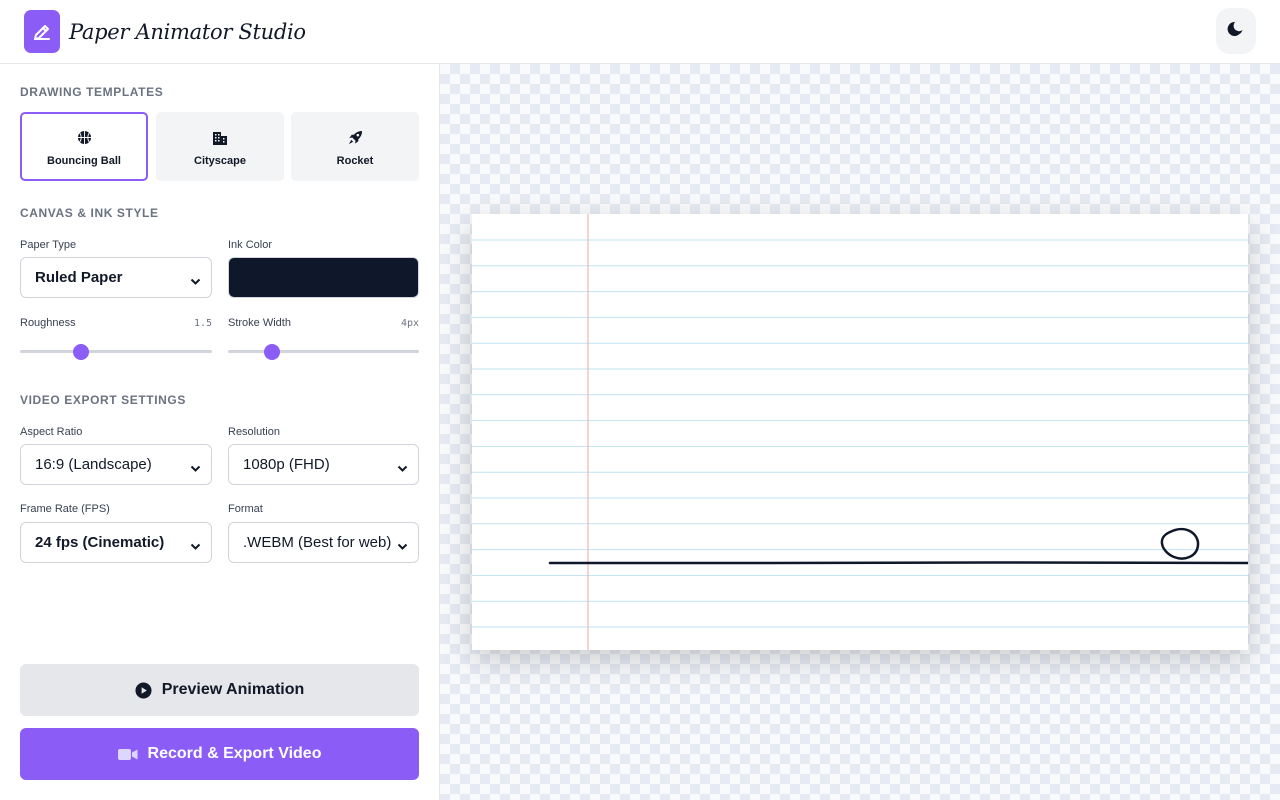  Describe the element at coordinates (51, 432) in the screenshot. I see `aspect-ratio-label: Aspect Ratio` at that location.